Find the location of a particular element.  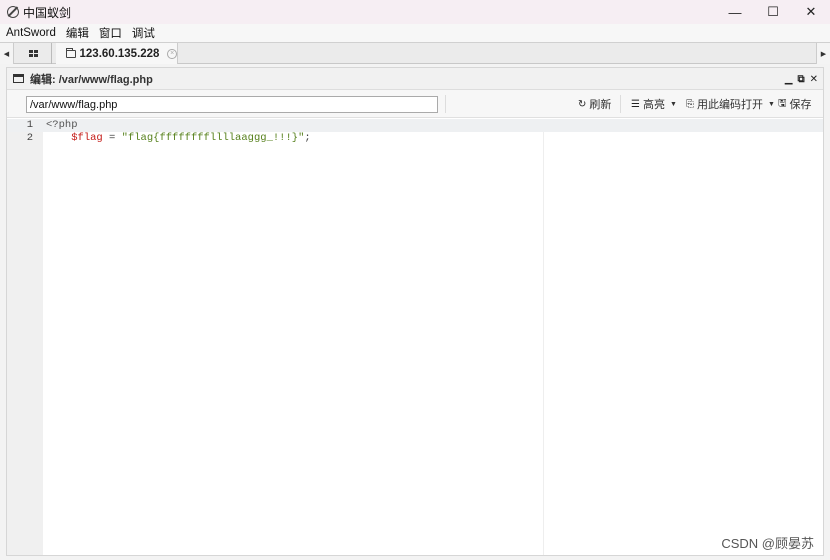

refresh-button: ↻ 刷新 is located at coordinates (594, 104).